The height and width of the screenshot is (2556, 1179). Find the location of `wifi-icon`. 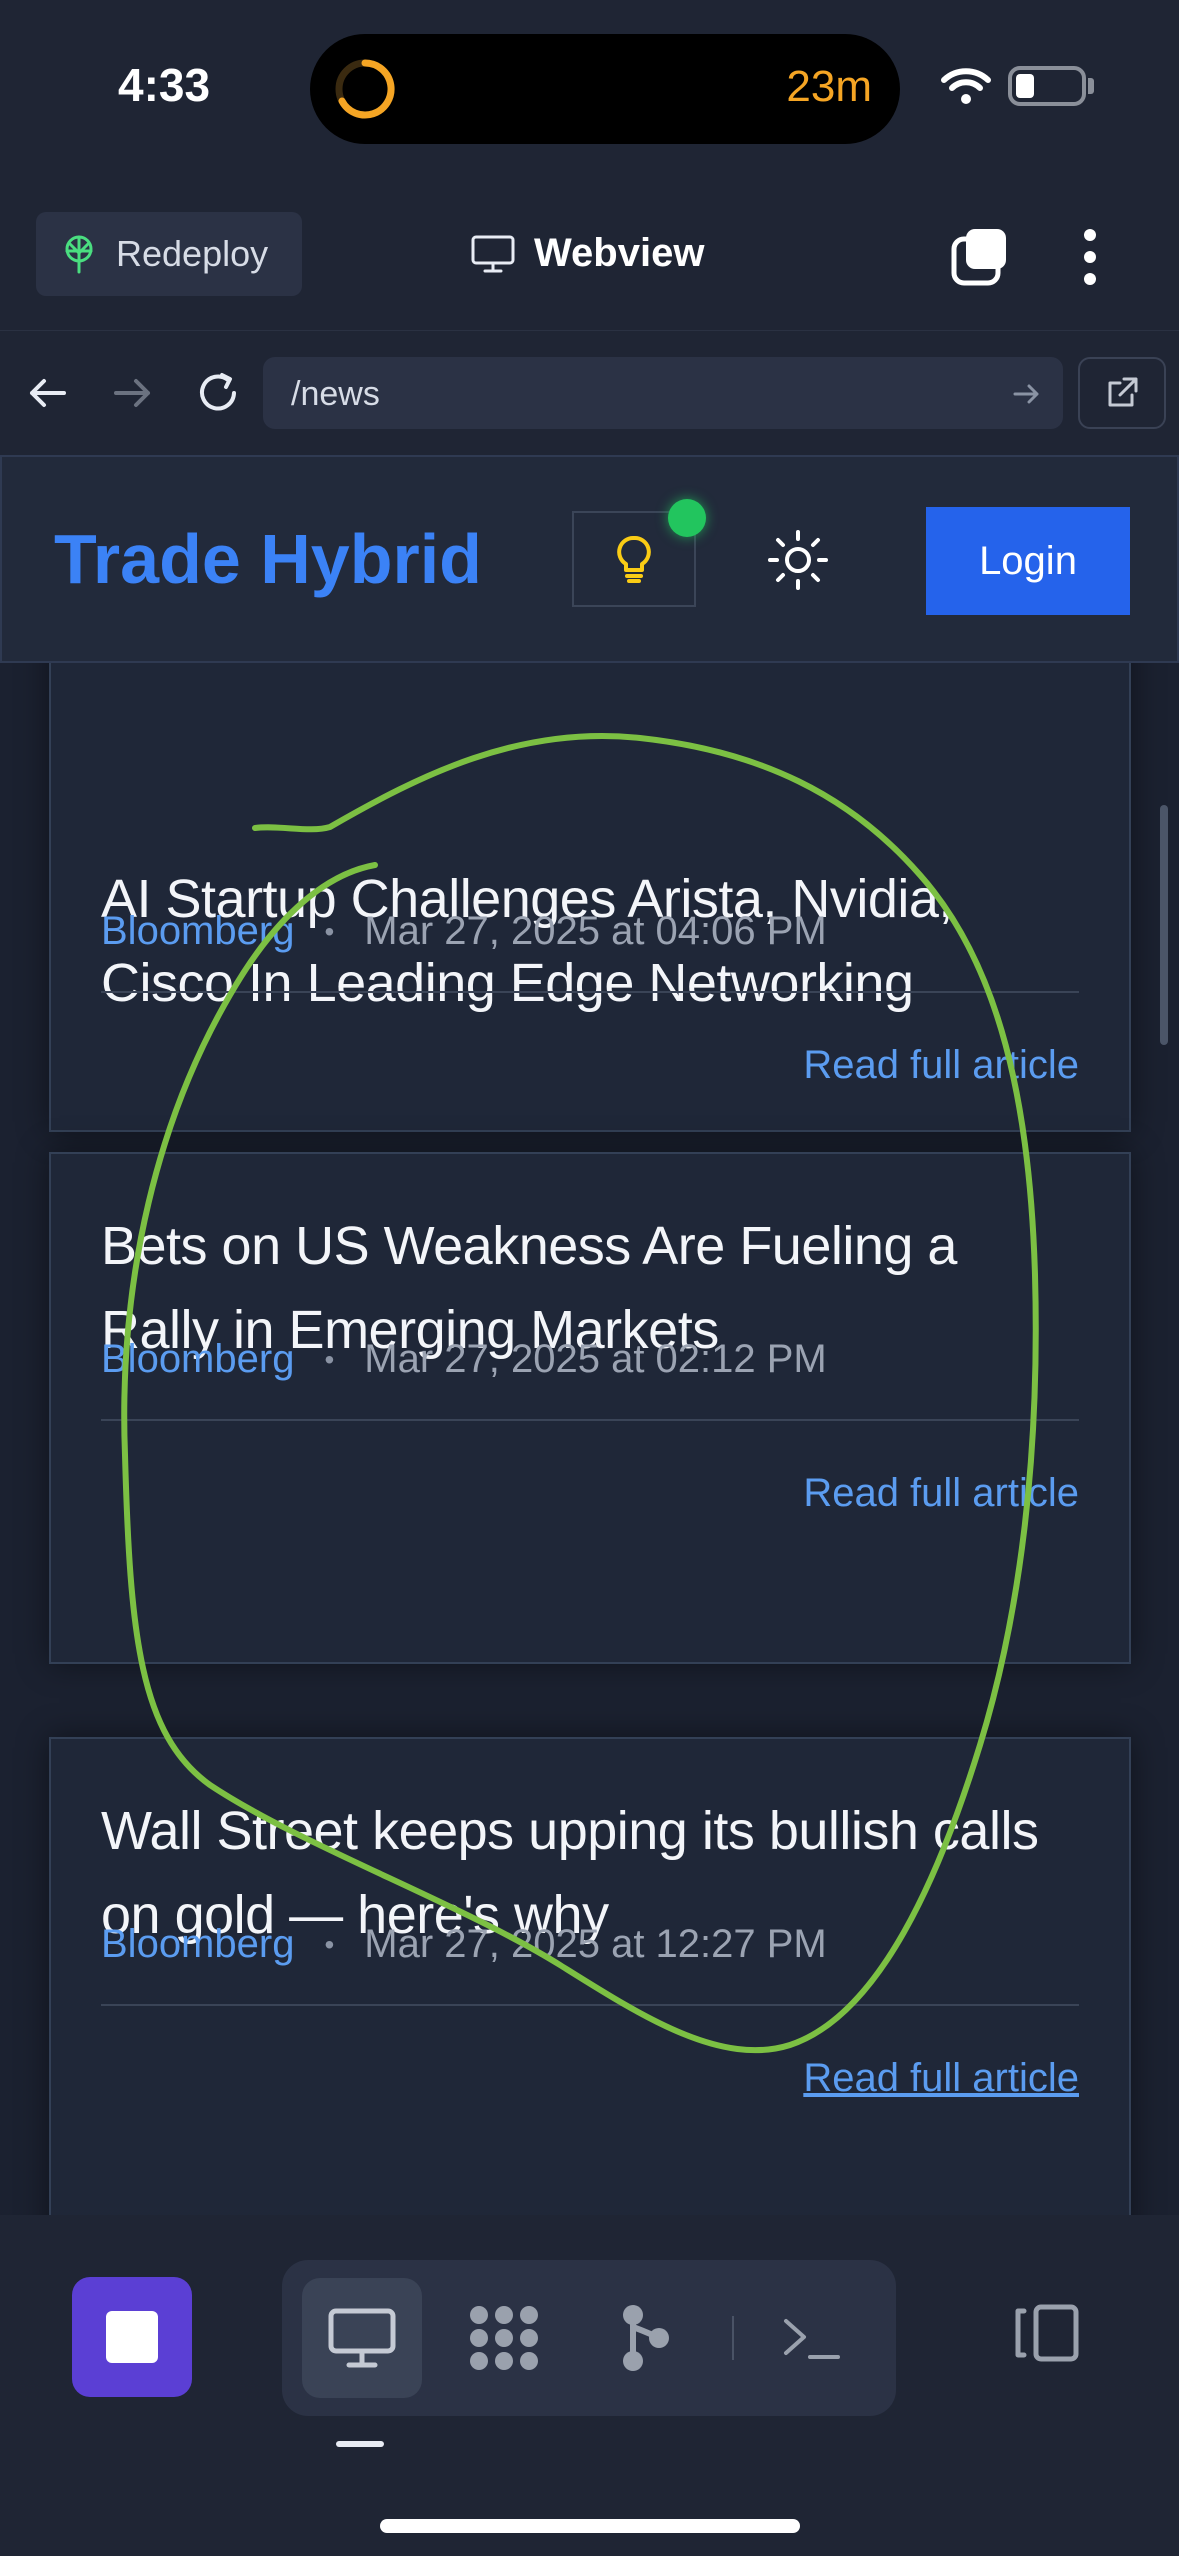

wifi-icon is located at coordinates (966, 86).